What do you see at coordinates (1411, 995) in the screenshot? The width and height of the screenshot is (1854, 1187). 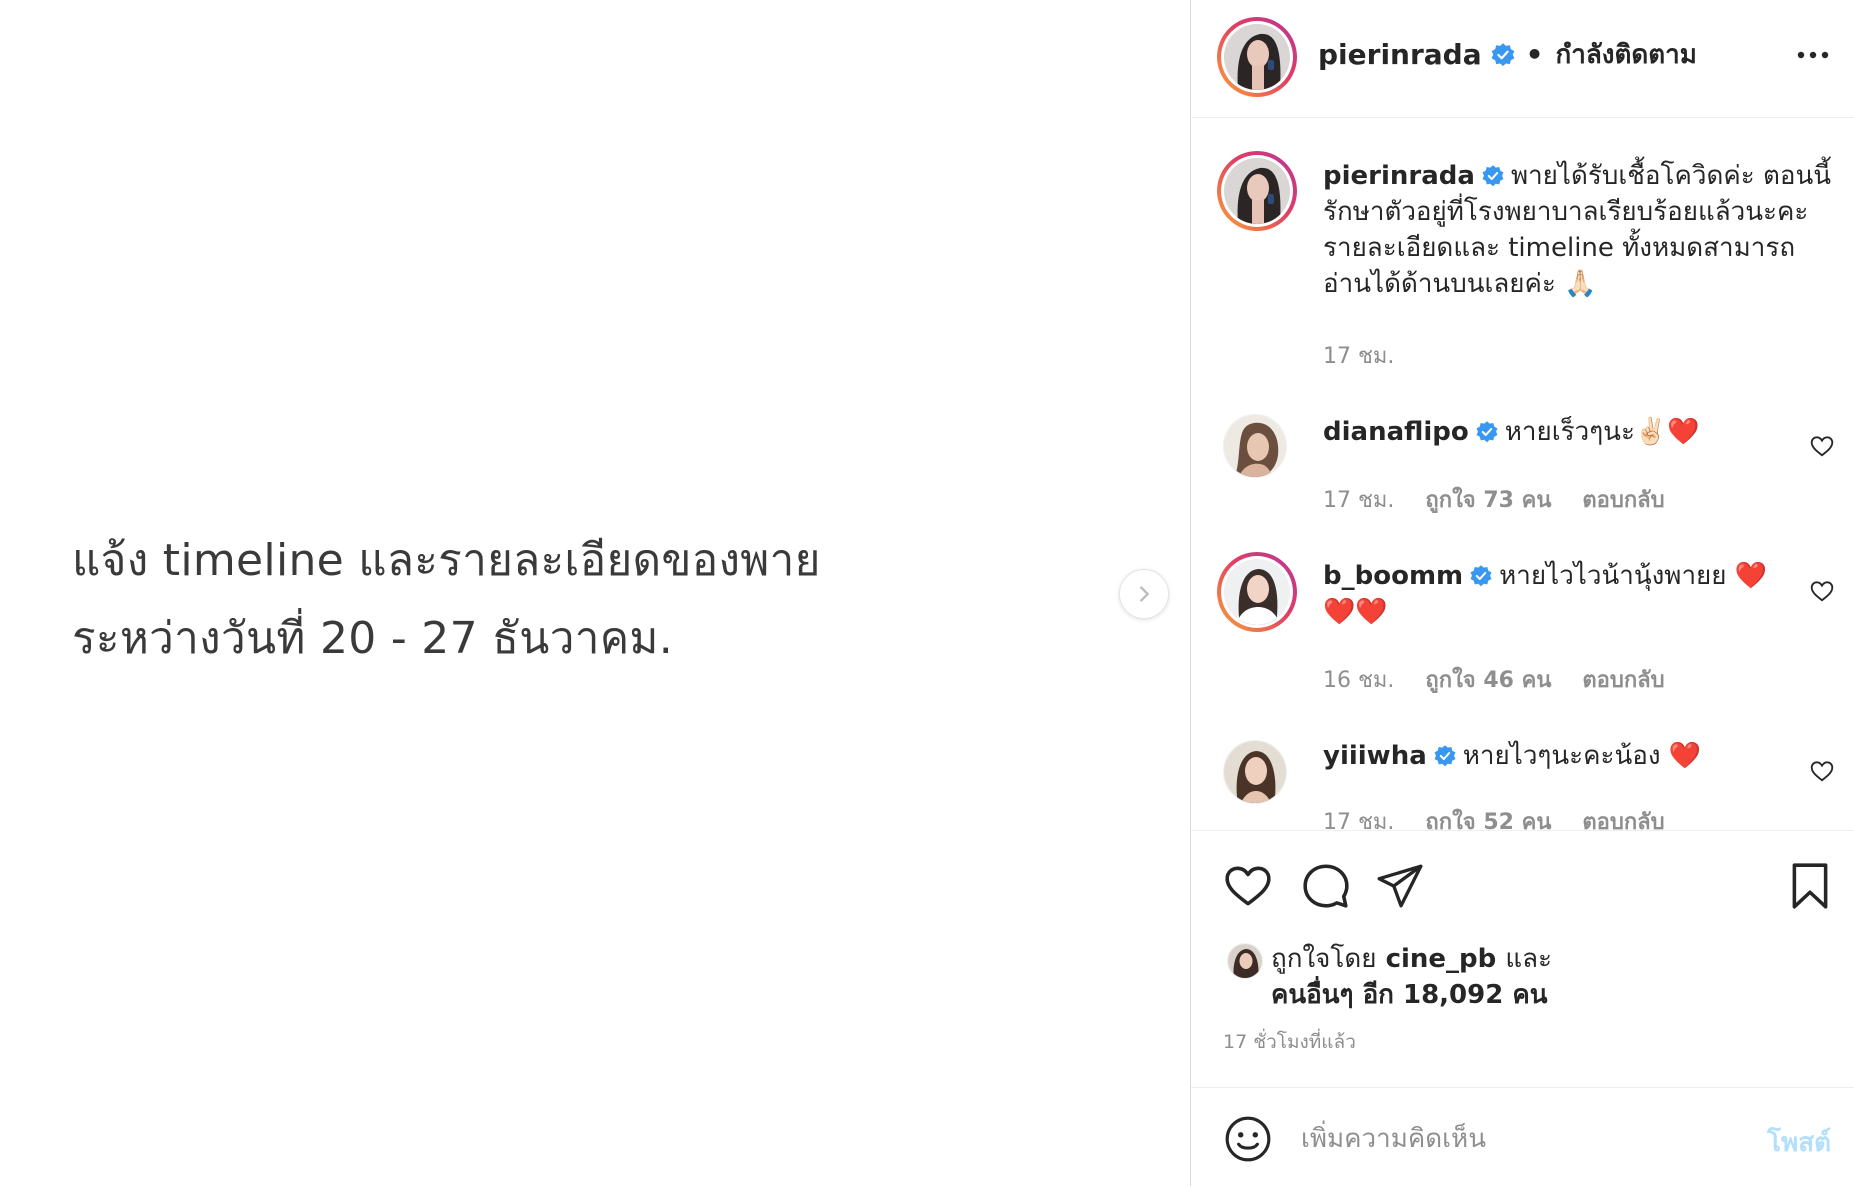 I see `likes-others: คนอื่นๆ อีก 18,092 คน` at bounding box center [1411, 995].